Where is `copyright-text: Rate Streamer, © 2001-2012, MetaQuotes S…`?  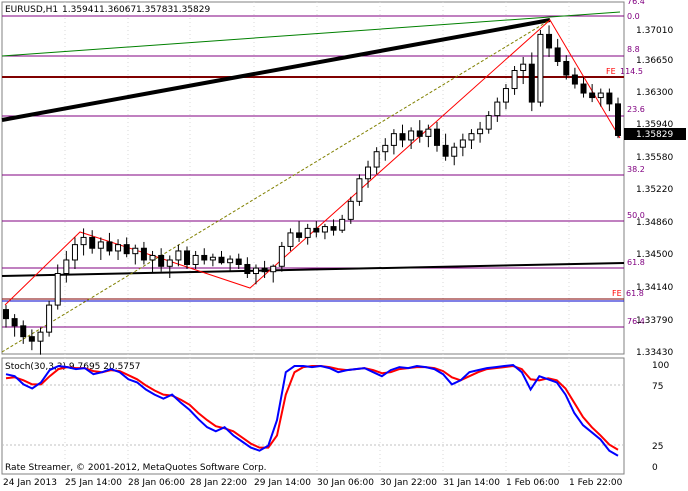 copyright-text: Rate Streamer, © 2001-2012, MetaQuotes S… is located at coordinates (136, 468).